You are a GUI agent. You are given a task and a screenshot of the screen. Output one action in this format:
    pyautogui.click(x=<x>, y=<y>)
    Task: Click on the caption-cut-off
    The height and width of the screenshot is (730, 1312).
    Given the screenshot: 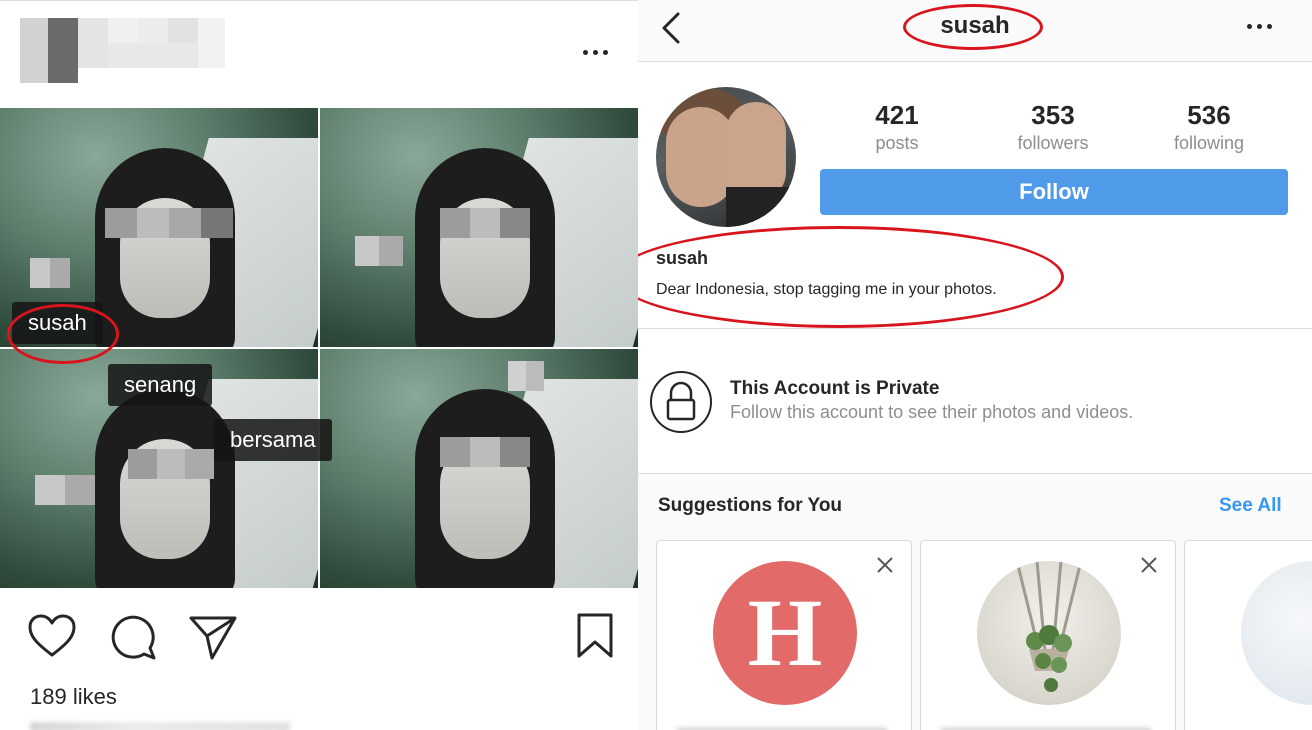 What is the action you would take?
    pyautogui.click(x=160, y=726)
    